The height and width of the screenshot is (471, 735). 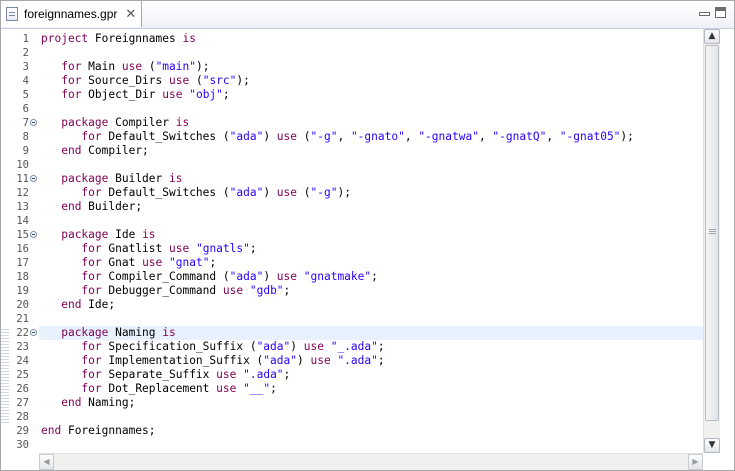 I want to click on scroll-down-button: ▼, so click(x=712, y=445).